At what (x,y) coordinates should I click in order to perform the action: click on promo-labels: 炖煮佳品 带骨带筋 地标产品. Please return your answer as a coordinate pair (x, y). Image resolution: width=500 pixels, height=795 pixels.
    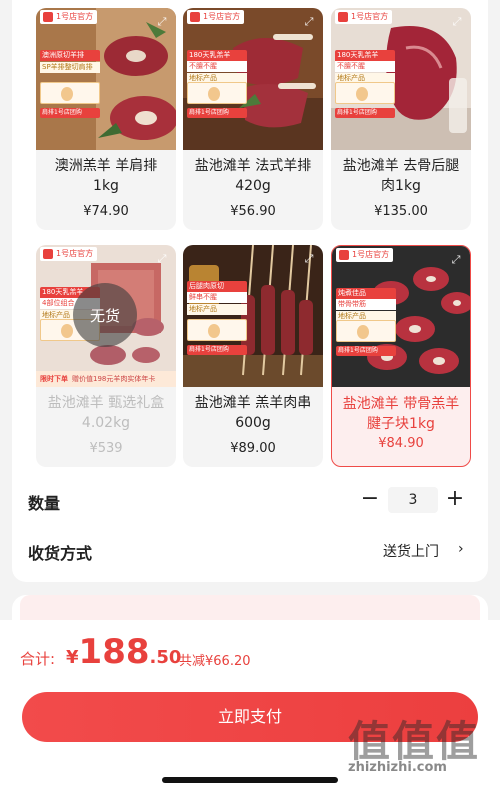
    Looking at the image, I should click on (366, 305).